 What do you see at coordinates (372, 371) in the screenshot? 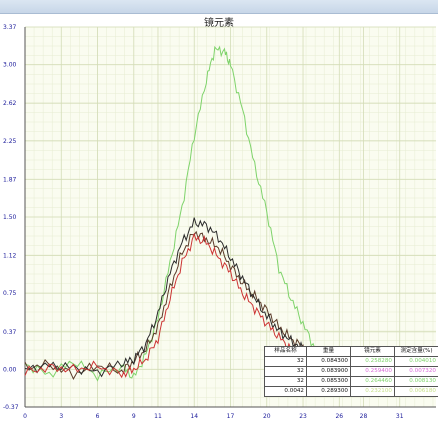
I see `legend-cell-measured: 0.259400` at bounding box center [372, 371].